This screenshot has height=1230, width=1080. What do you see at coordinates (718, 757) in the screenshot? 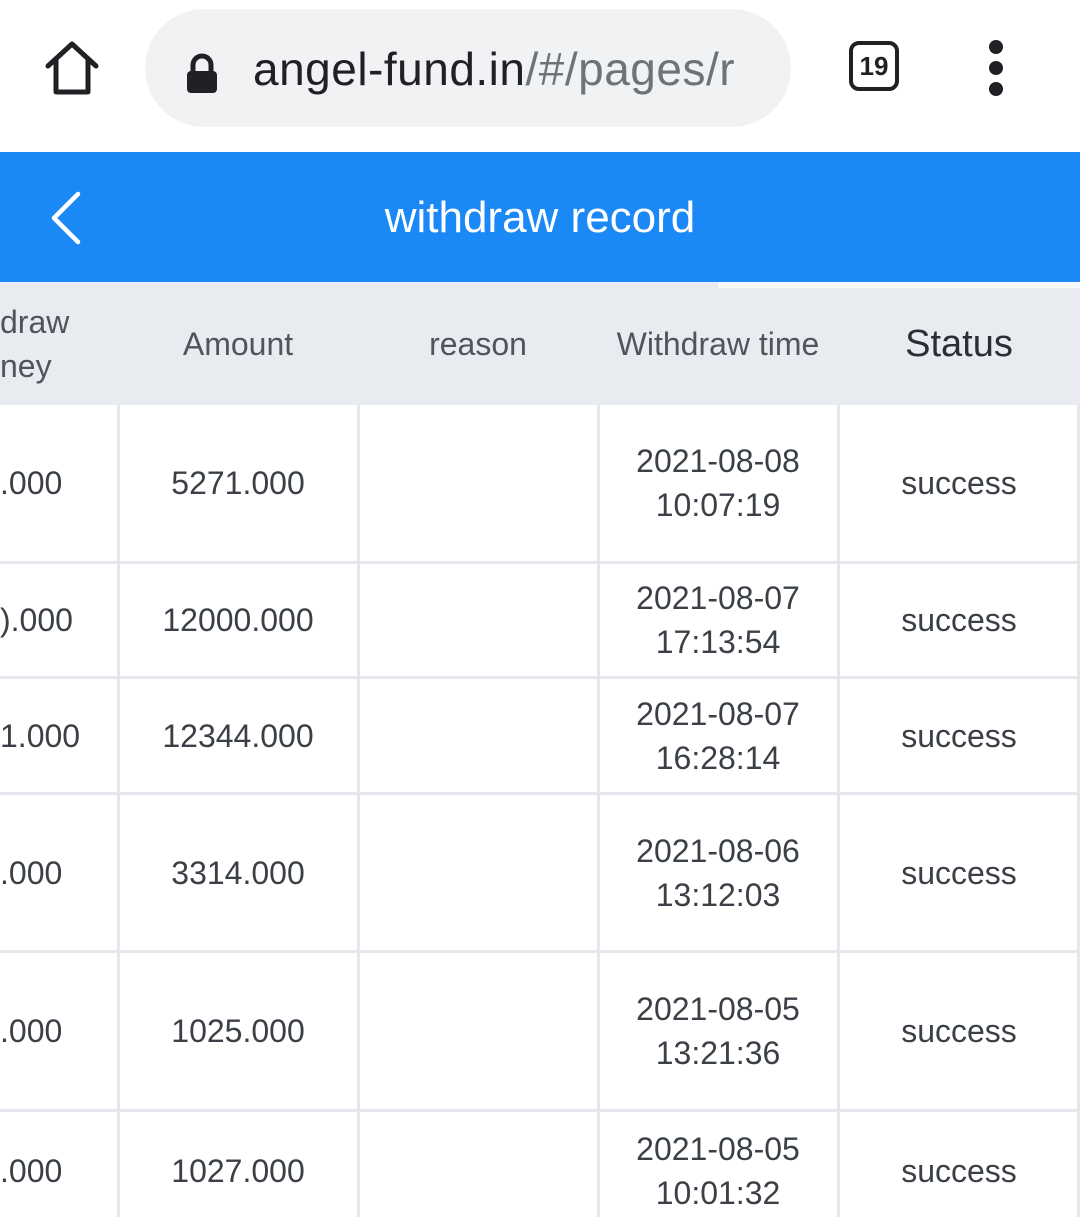
I see `cell-time: 16:28:14` at bounding box center [718, 757].